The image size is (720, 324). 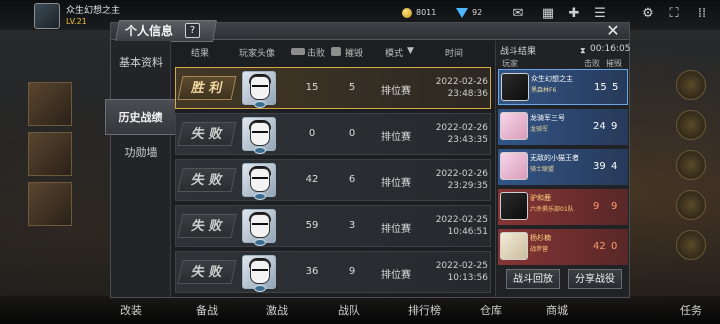 I want to click on player-row-kills: 15, so click(x=600, y=87).